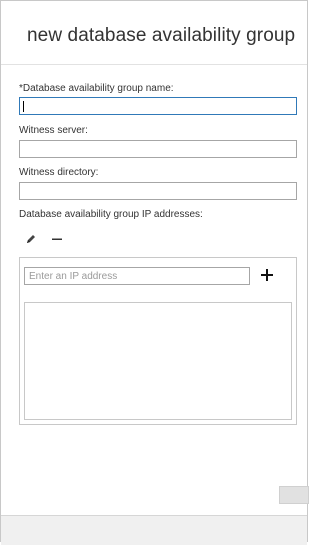 The height and width of the screenshot is (545, 320). I want to click on title-divider, so click(154, 64).